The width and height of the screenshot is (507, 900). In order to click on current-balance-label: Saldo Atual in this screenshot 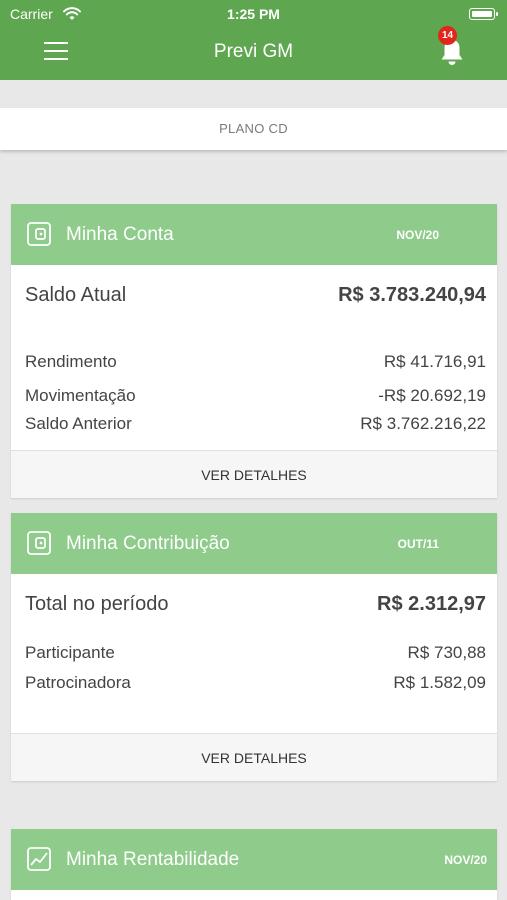, I will do `click(76, 295)`.